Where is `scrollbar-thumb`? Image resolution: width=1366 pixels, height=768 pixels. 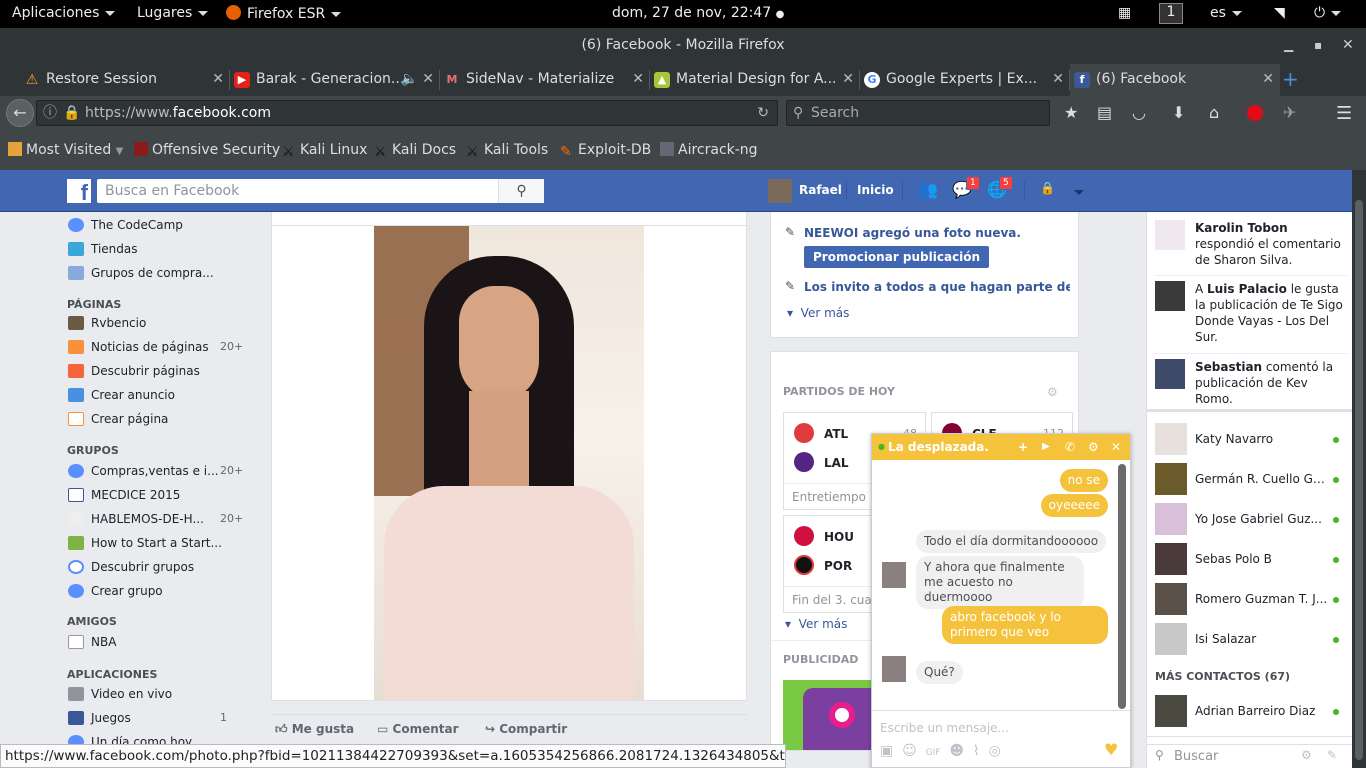
scrollbar-thumb is located at coordinates (1359, 480).